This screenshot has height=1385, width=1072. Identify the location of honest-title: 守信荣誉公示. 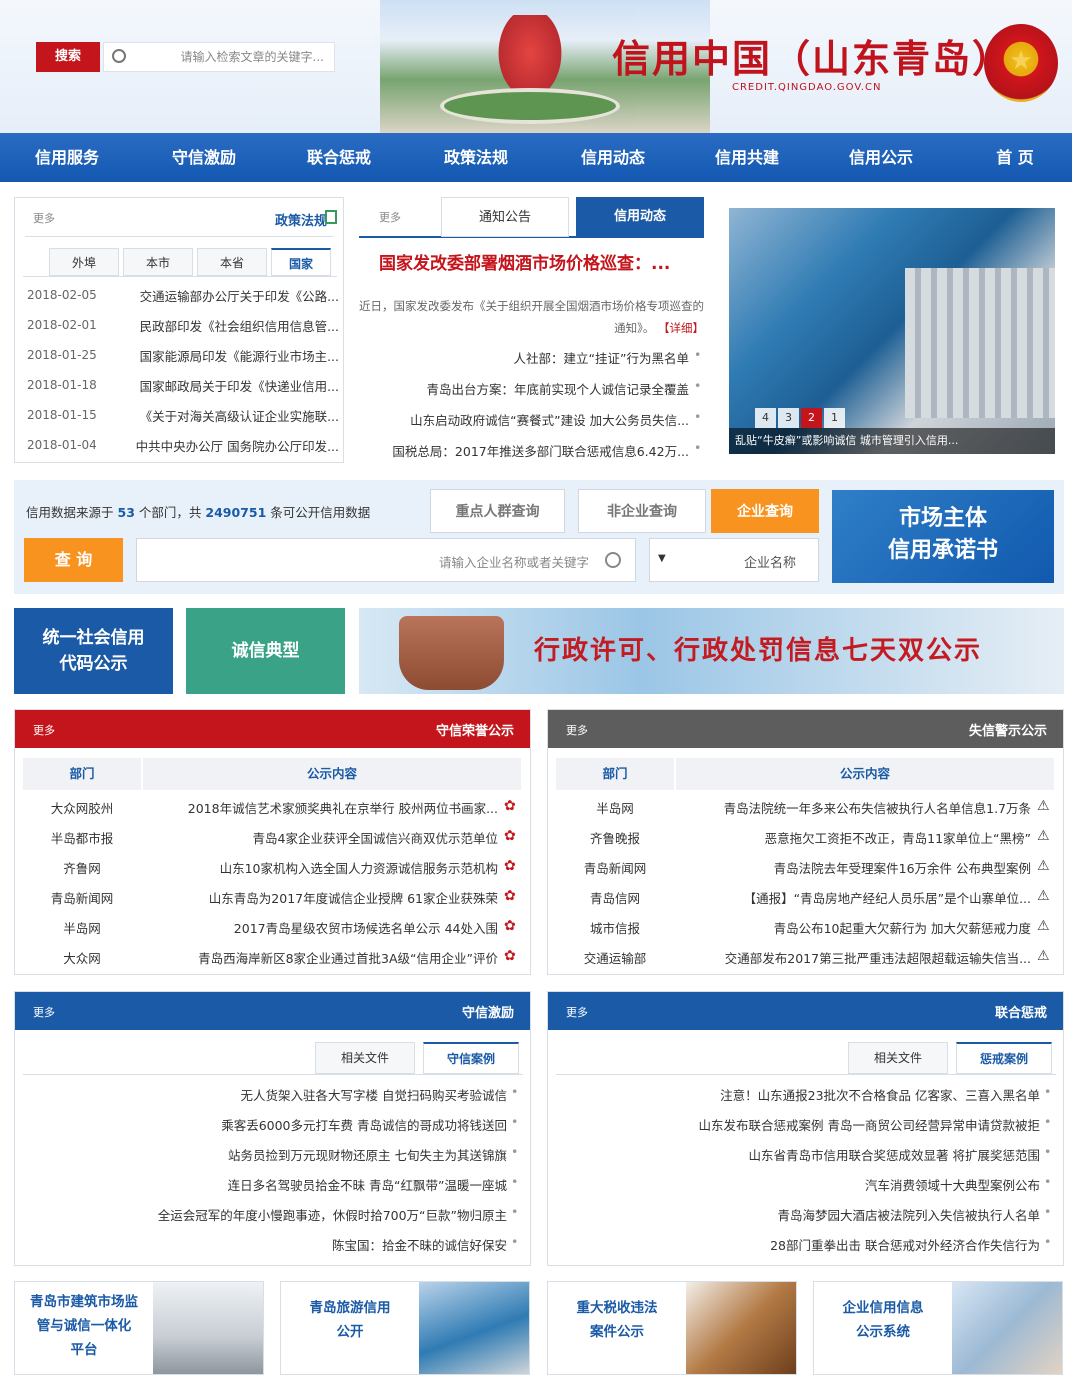
(474, 731).